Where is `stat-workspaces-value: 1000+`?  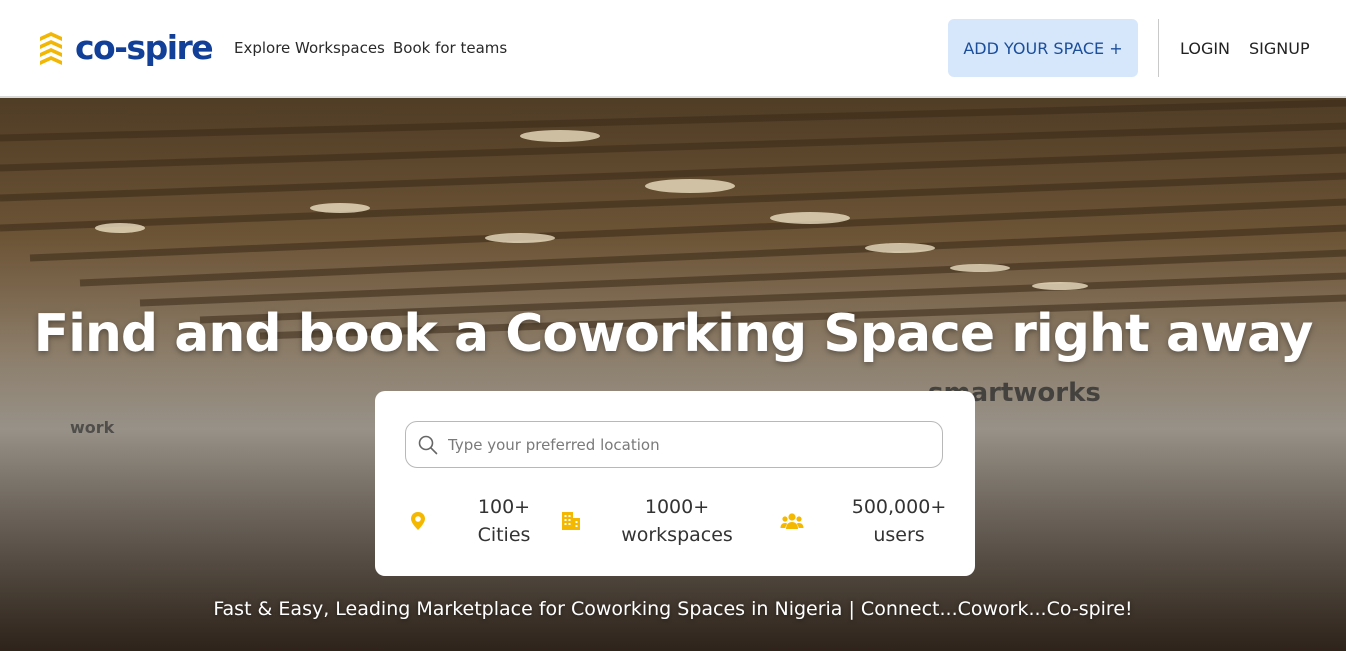 stat-workspaces-value: 1000+ is located at coordinates (677, 507).